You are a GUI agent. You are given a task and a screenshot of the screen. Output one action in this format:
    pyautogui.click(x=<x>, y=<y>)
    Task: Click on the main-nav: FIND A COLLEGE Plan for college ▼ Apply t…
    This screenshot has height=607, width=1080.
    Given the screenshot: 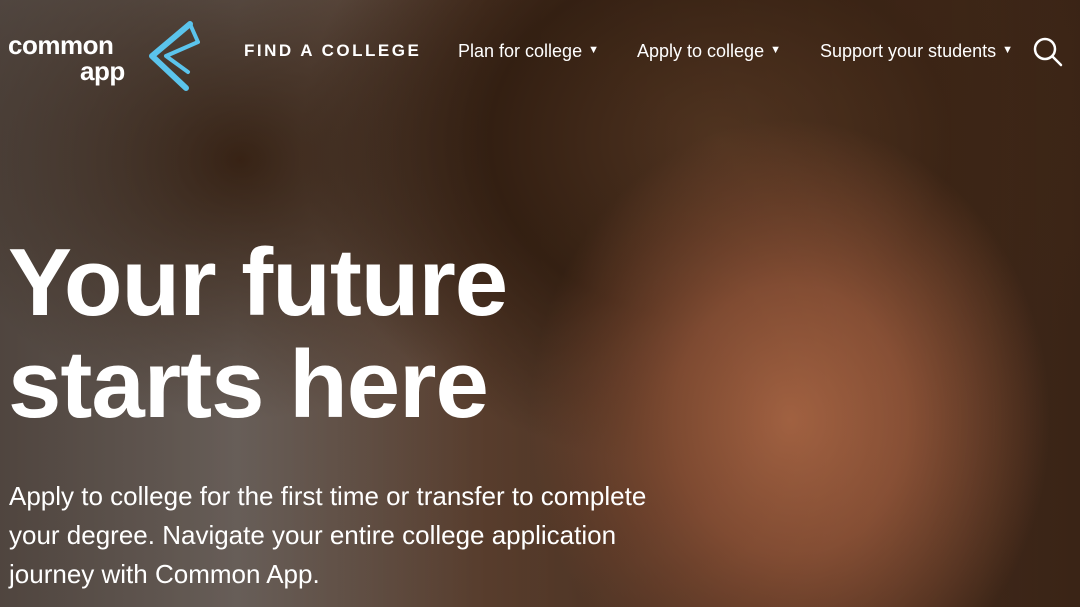 What is the action you would take?
    pyautogui.click(x=540, y=51)
    